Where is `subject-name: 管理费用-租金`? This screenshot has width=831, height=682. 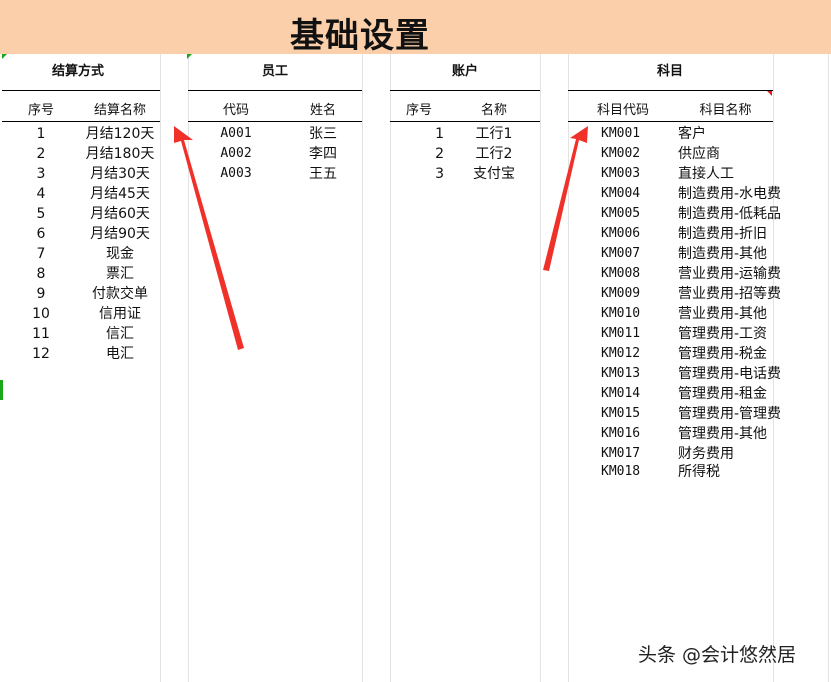 subject-name: 管理费用-租金 is located at coordinates (722, 394).